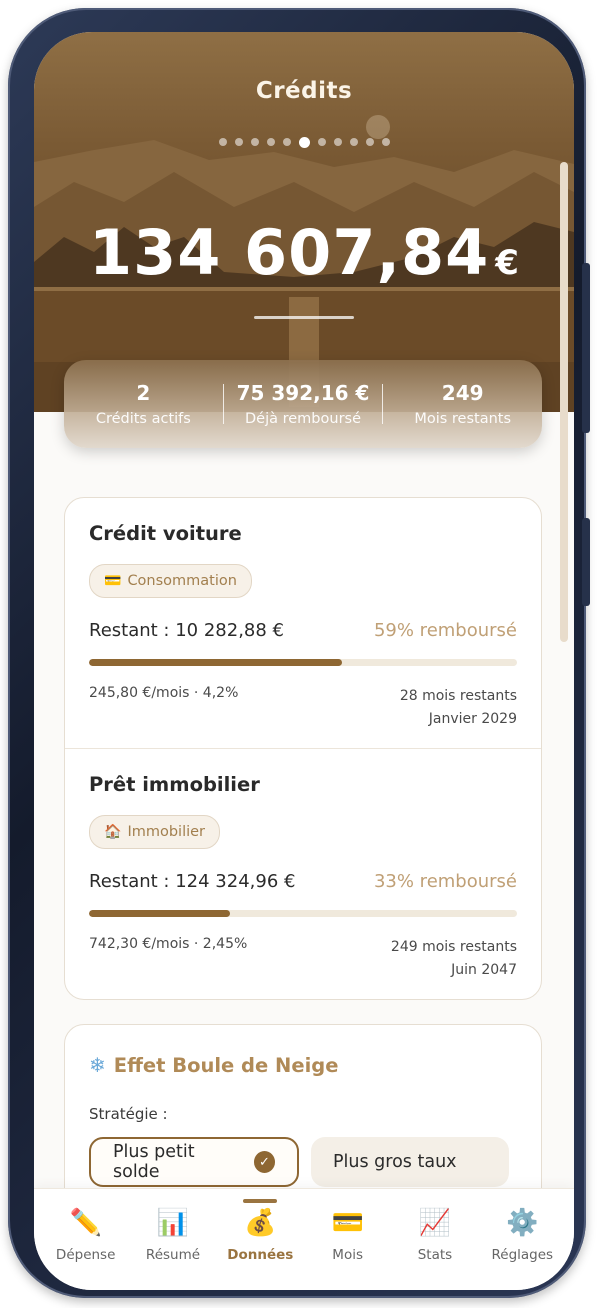 This screenshot has width=600, height=1308. I want to click on nav-item-mois: 💳 Mois, so click(347, 1235).